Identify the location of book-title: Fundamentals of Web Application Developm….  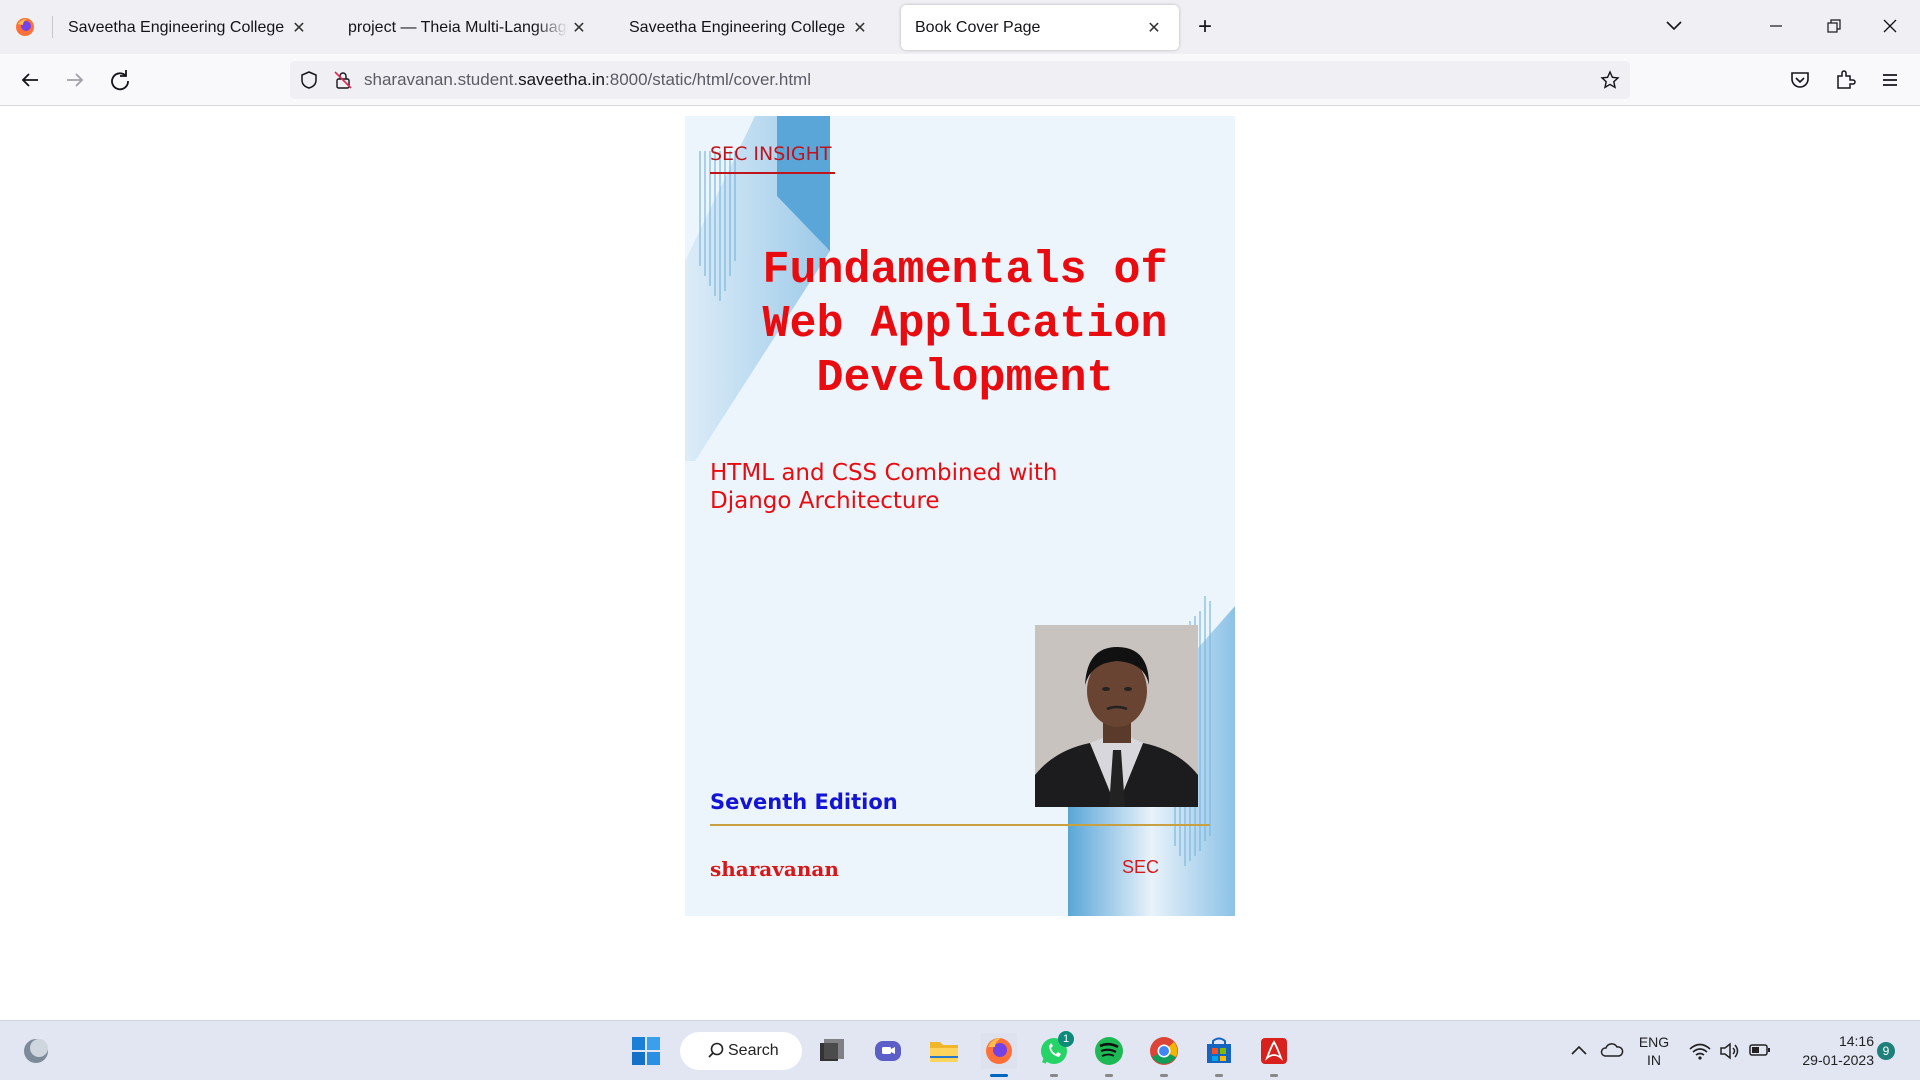
(965, 325).